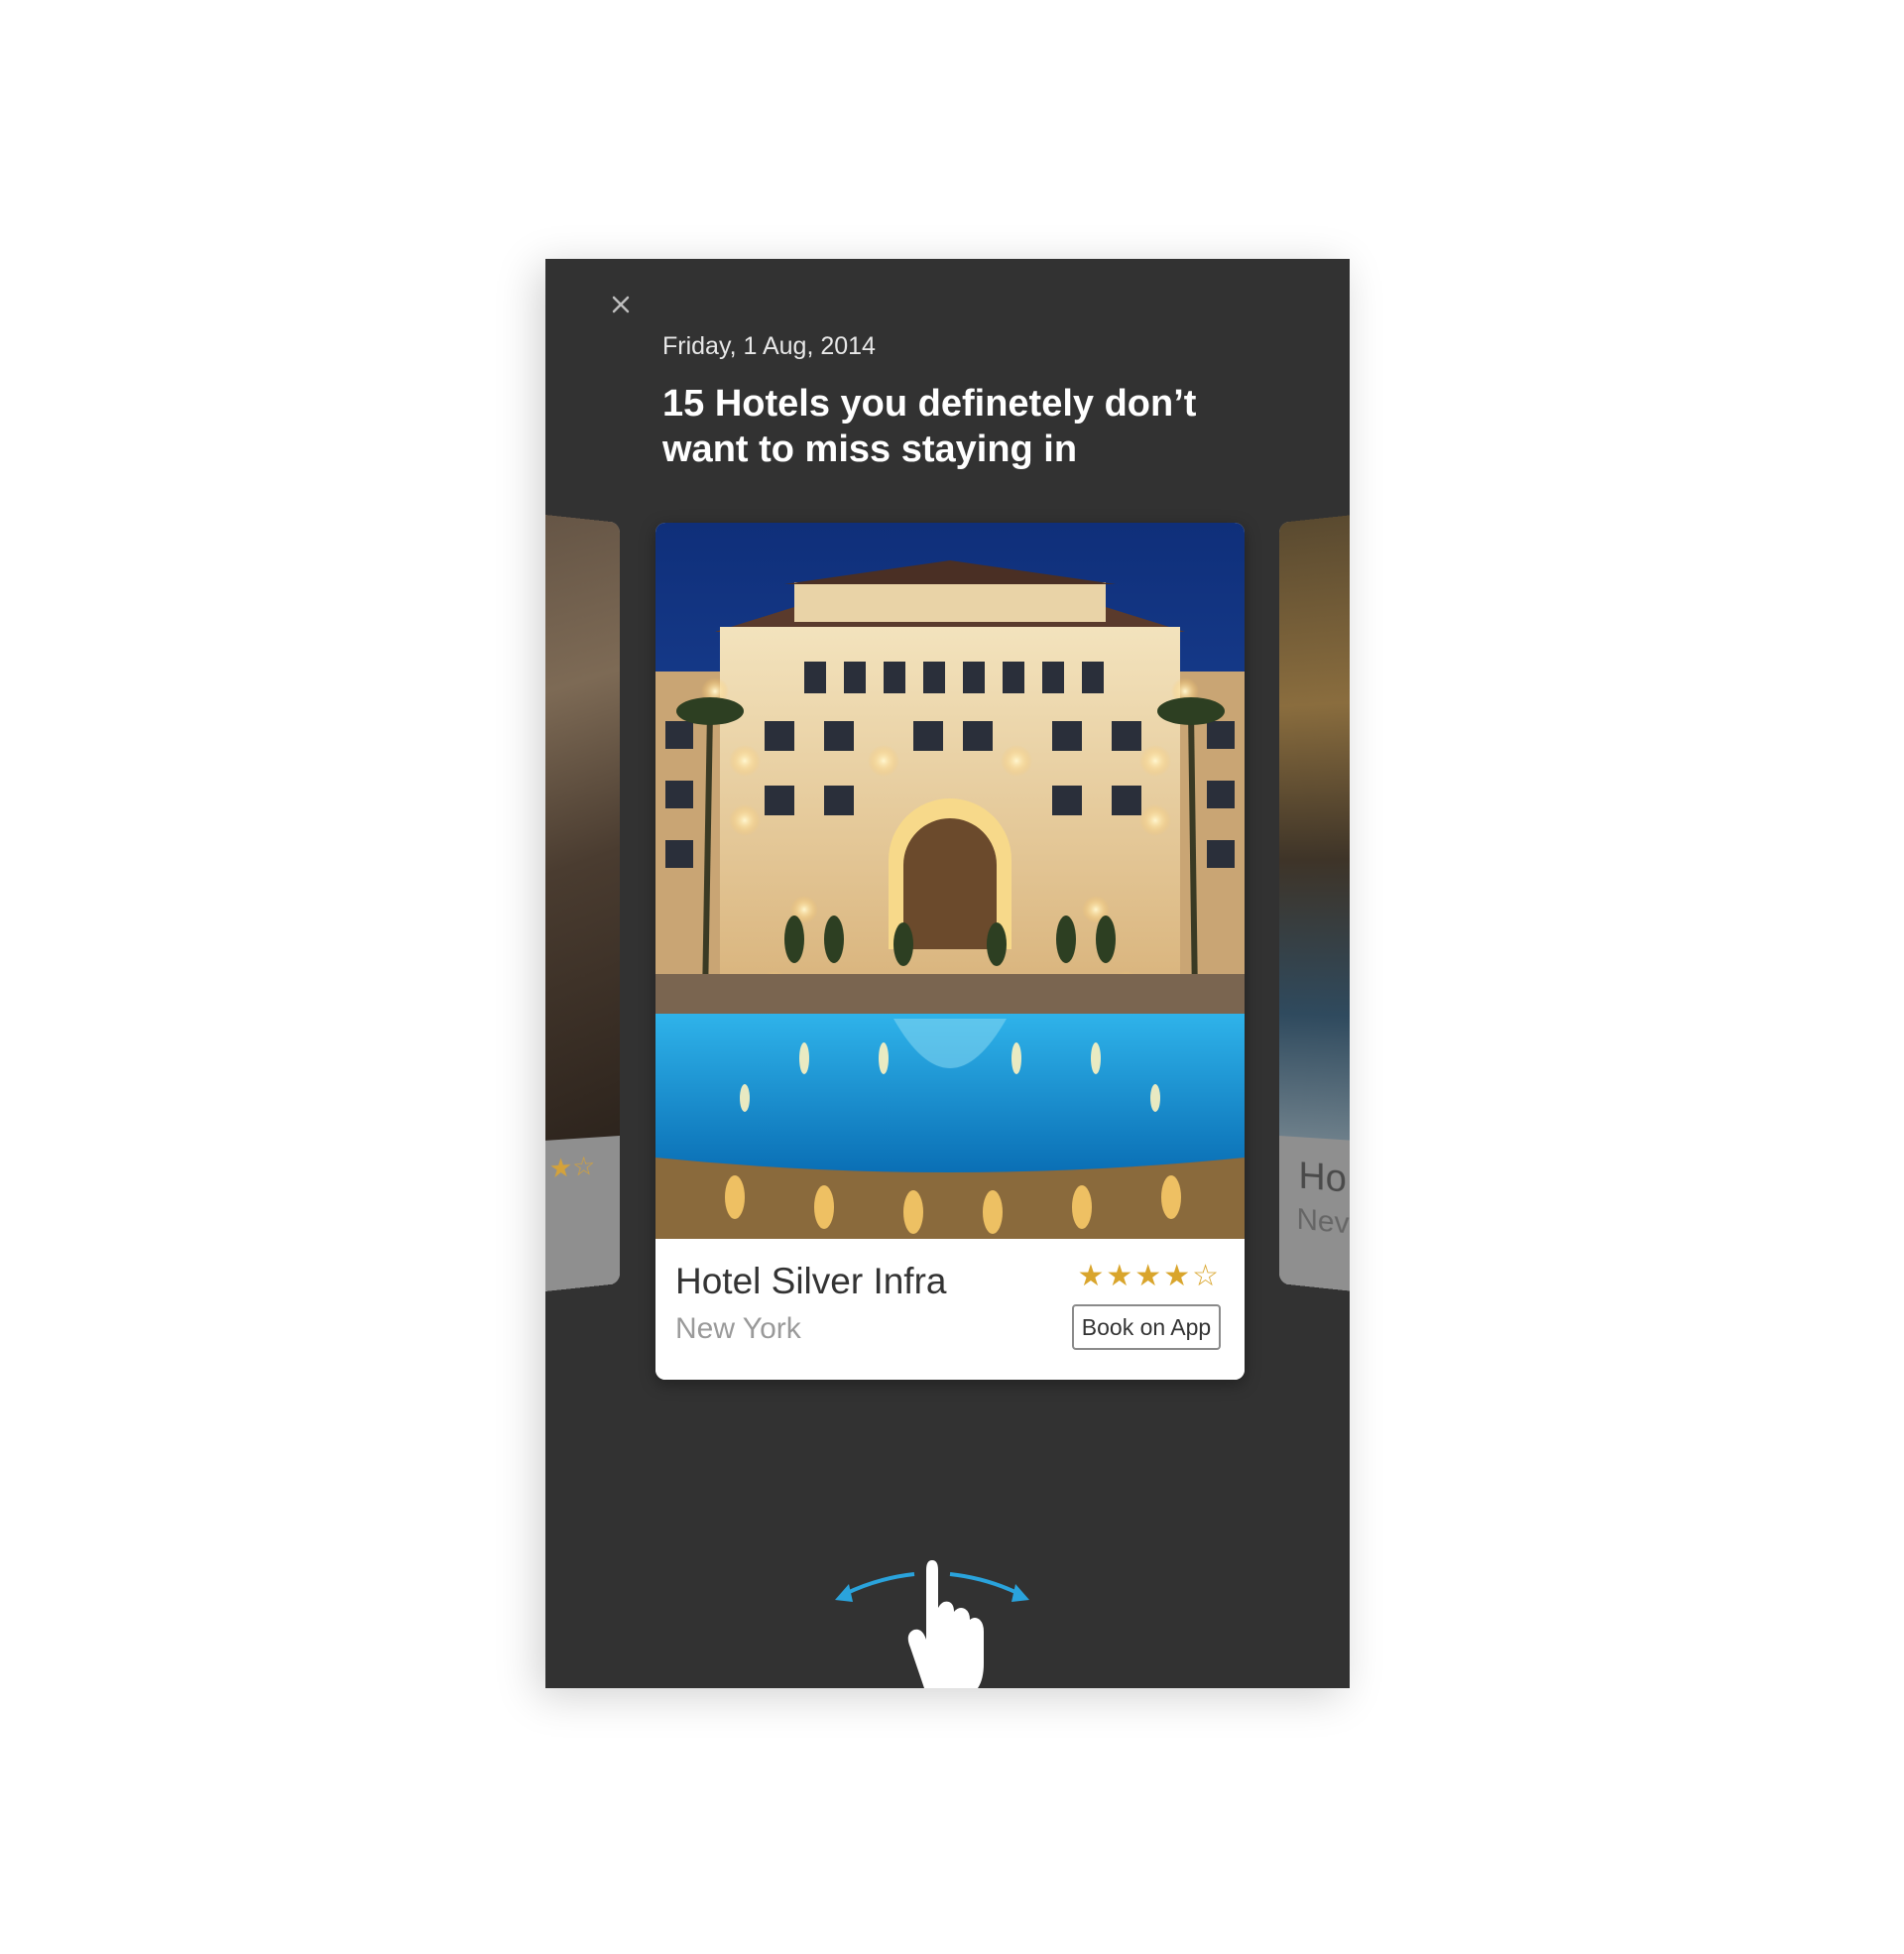 This screenshot has width=1904, height=1954. I want to click on close-icon, so click(621, 304).